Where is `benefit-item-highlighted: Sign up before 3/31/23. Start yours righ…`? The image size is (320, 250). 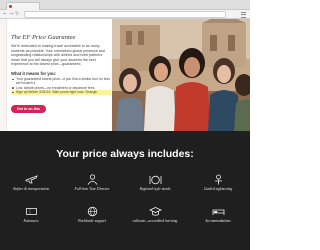 benefit-item-highlighted: Sign up before 3/31/23. Start yours righ… is located at coordinates (61, 92).